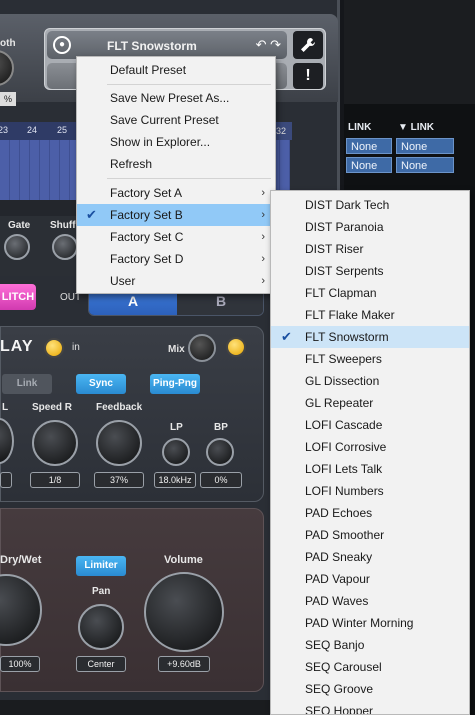 The height and width of the screenshot is (715, 475). What do you see at coordinates (347, 205) in the screenshot?
I see `submenu-item-label: DIST Dark Tech` at bounding box center [347, 205].